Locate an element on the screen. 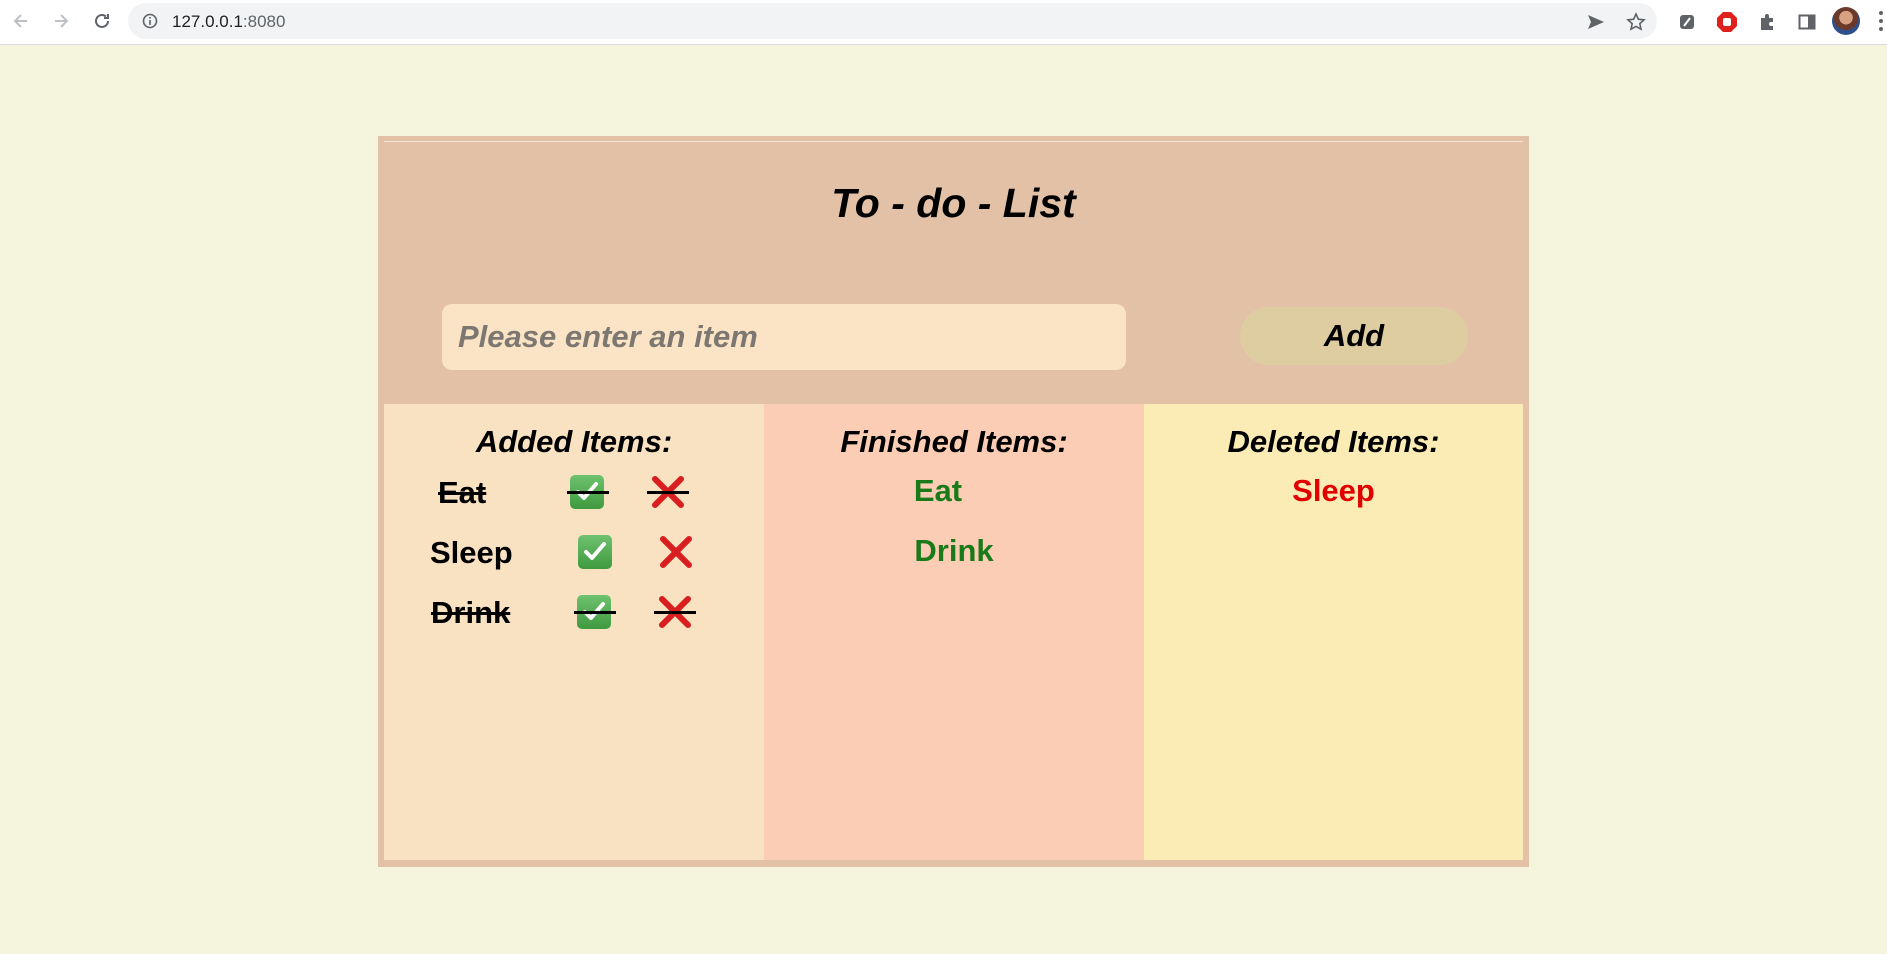 The image size is (1887, 954). divider is located at coordinates (953, 141).